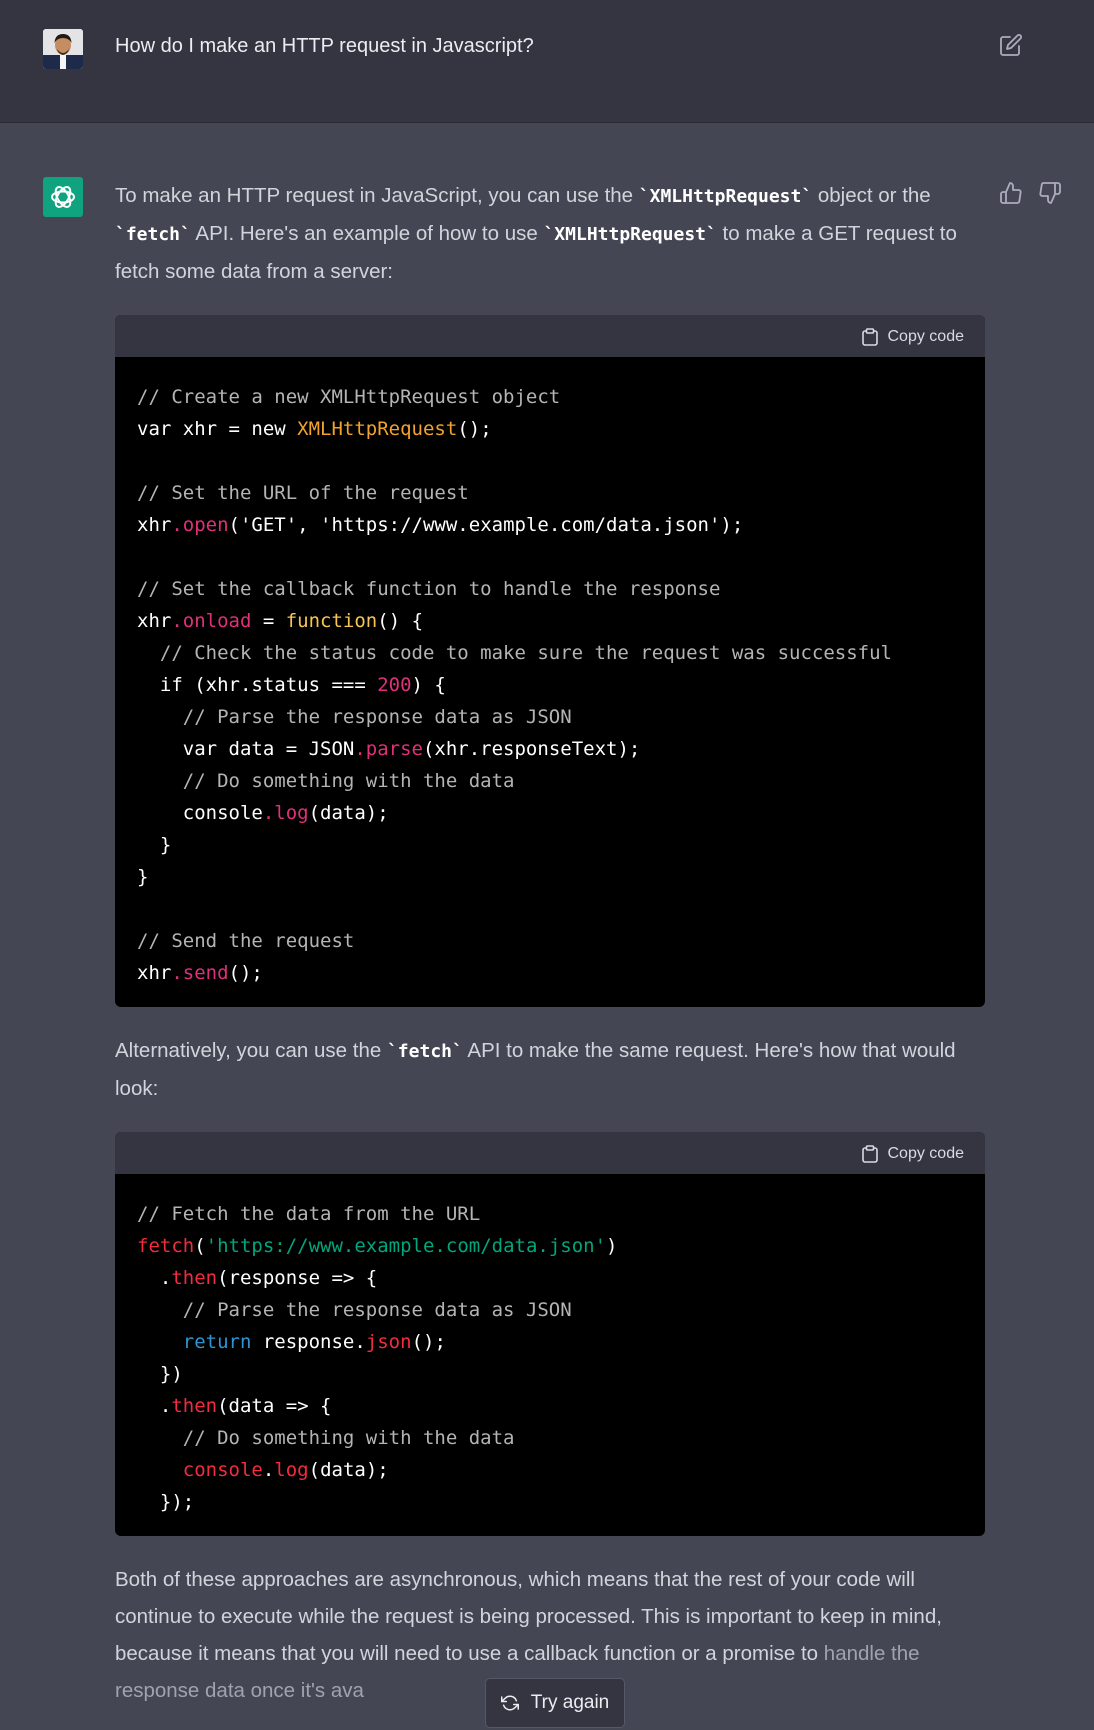 The width and height of the screenshot is (1094, 1730). Describe the element at coordinates (160, 1374) in the screenshot. I see `code-token: })` at that location.